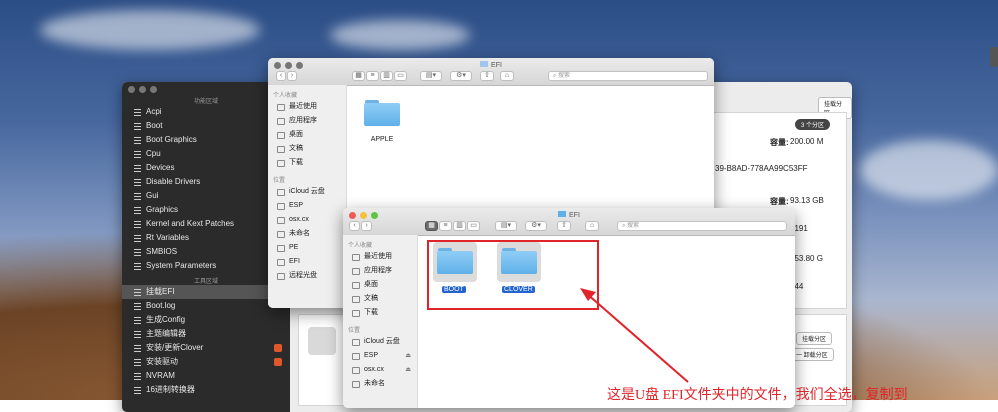  What do you see at coordinates (994, 57) in the screenshot?
I see `side-menu-icon` at bounding box center [994, 57].